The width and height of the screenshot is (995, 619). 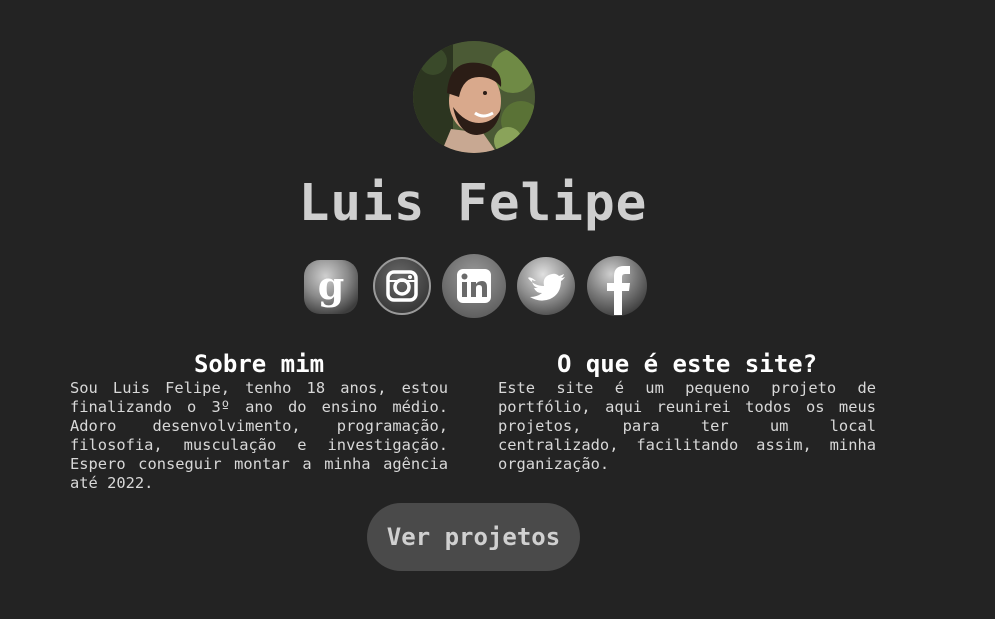 I want to click on twitter-icon, so click(x=546, y=286).